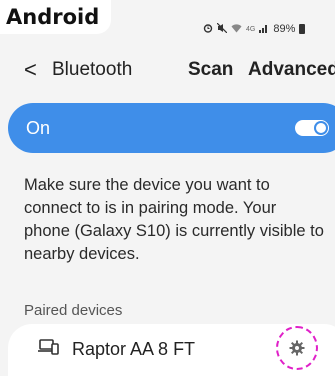  I want to click on scan-button: Scan, so click(210, 70).